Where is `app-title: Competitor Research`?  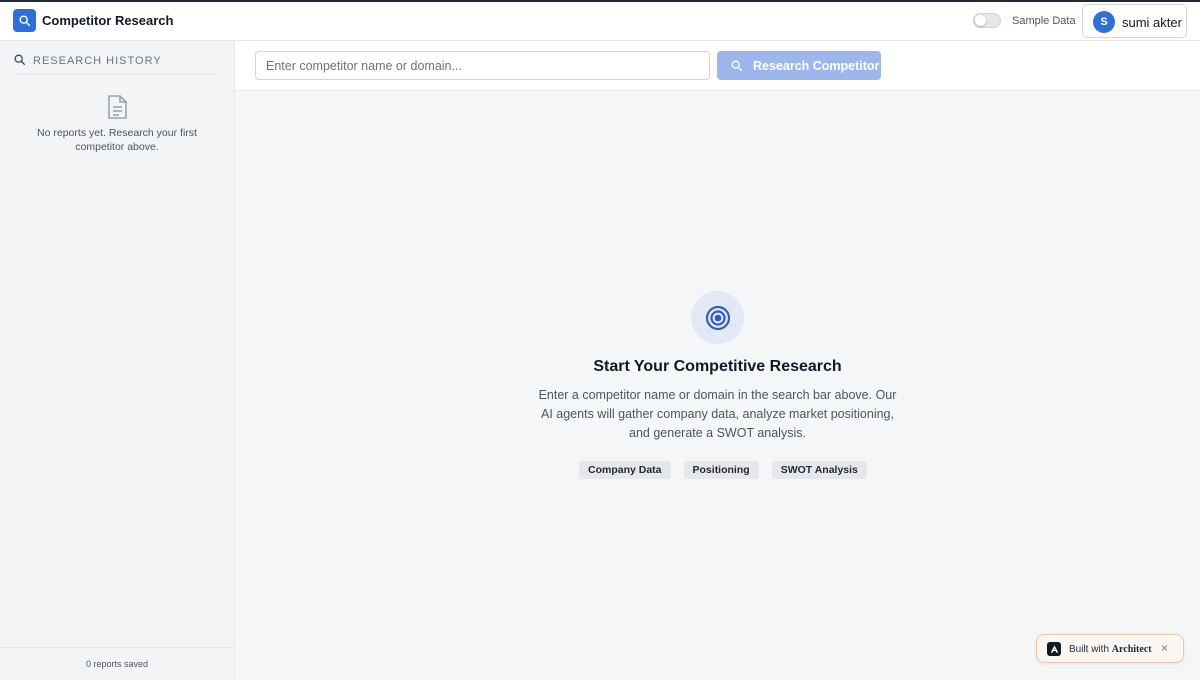 app-title: Competitor Research is located at coordinates (108, 20).